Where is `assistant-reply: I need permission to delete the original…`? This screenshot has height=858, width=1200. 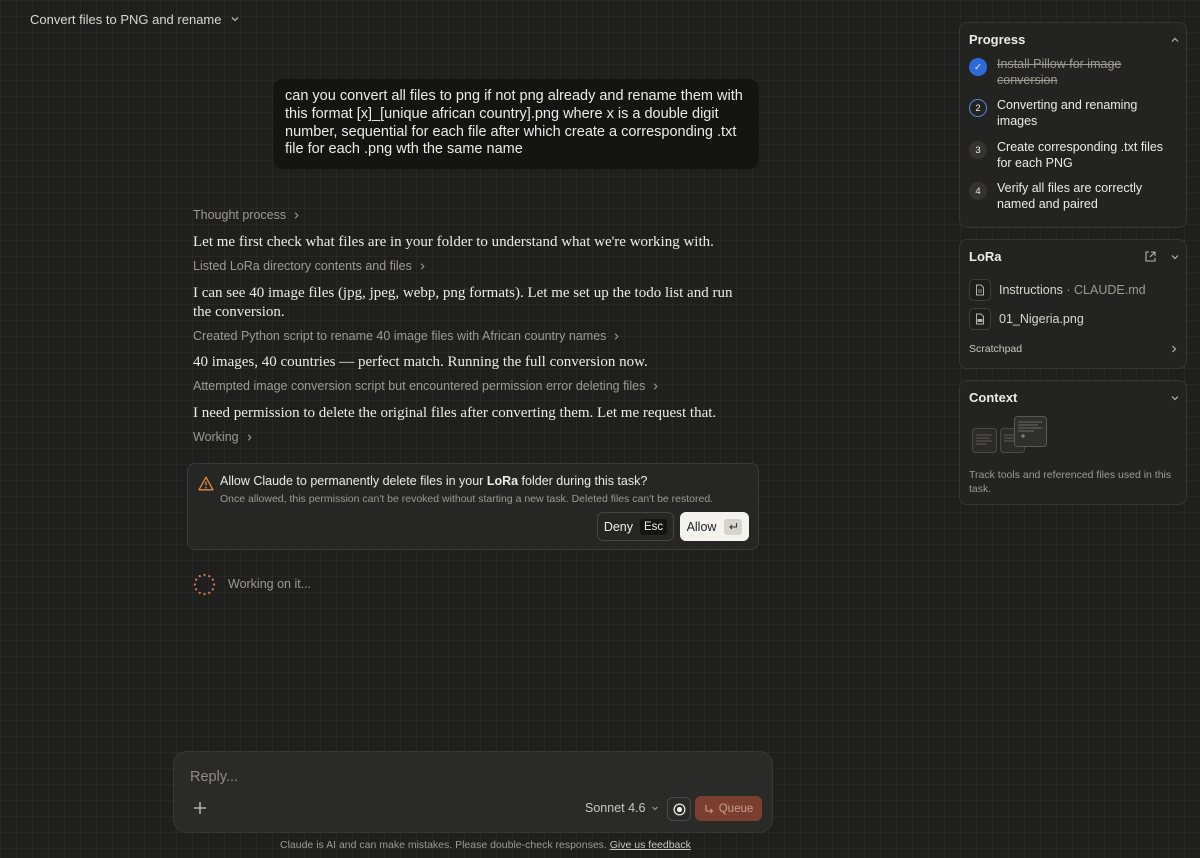 assistant-reply: I need permission to delete the original… is located at coordinates (455, 413).